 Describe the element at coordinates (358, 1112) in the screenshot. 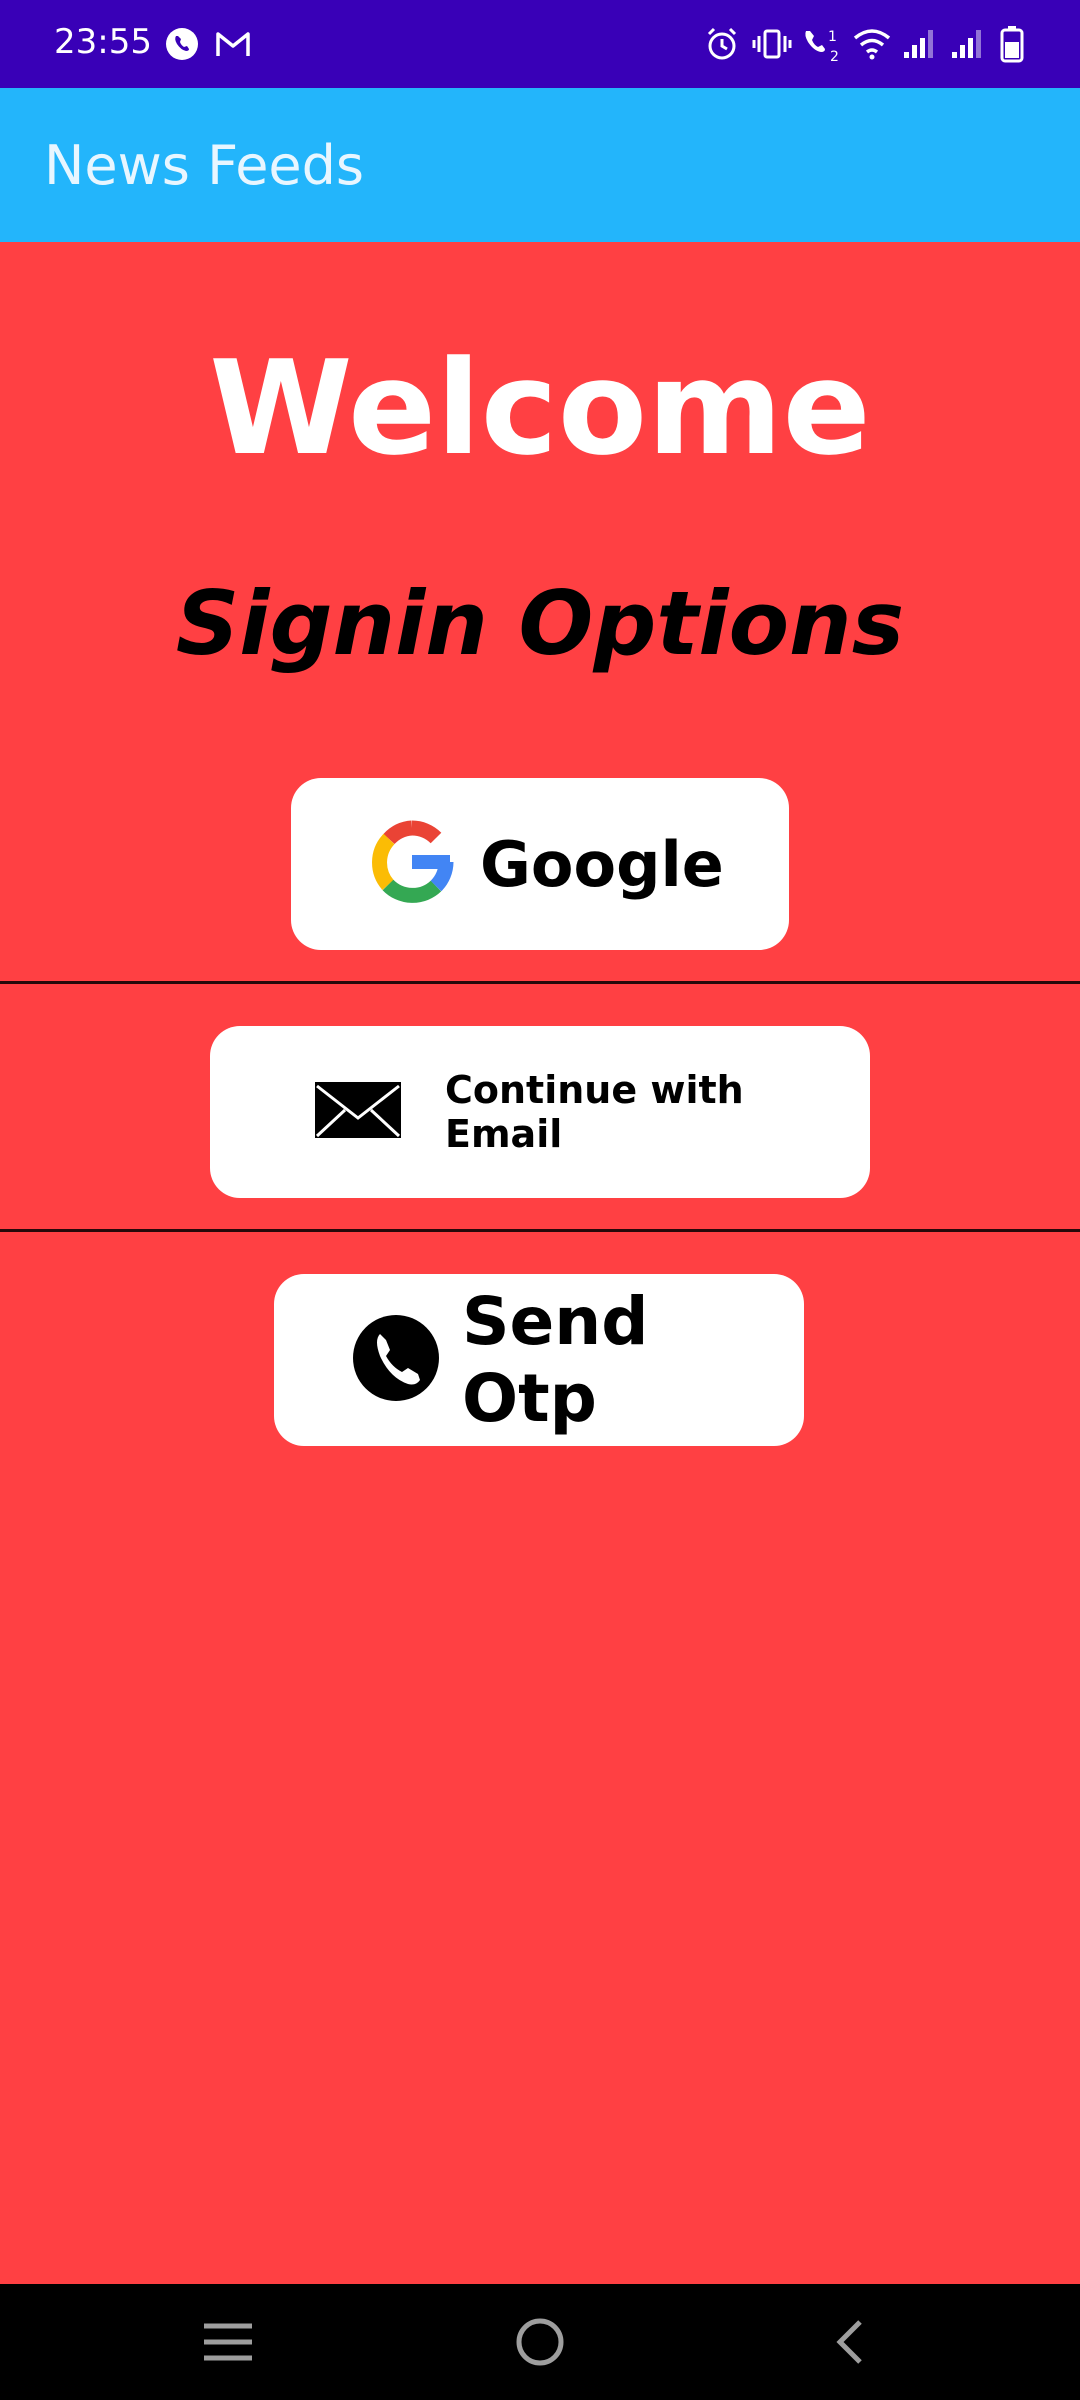

I see `envelope-icon` at that location.